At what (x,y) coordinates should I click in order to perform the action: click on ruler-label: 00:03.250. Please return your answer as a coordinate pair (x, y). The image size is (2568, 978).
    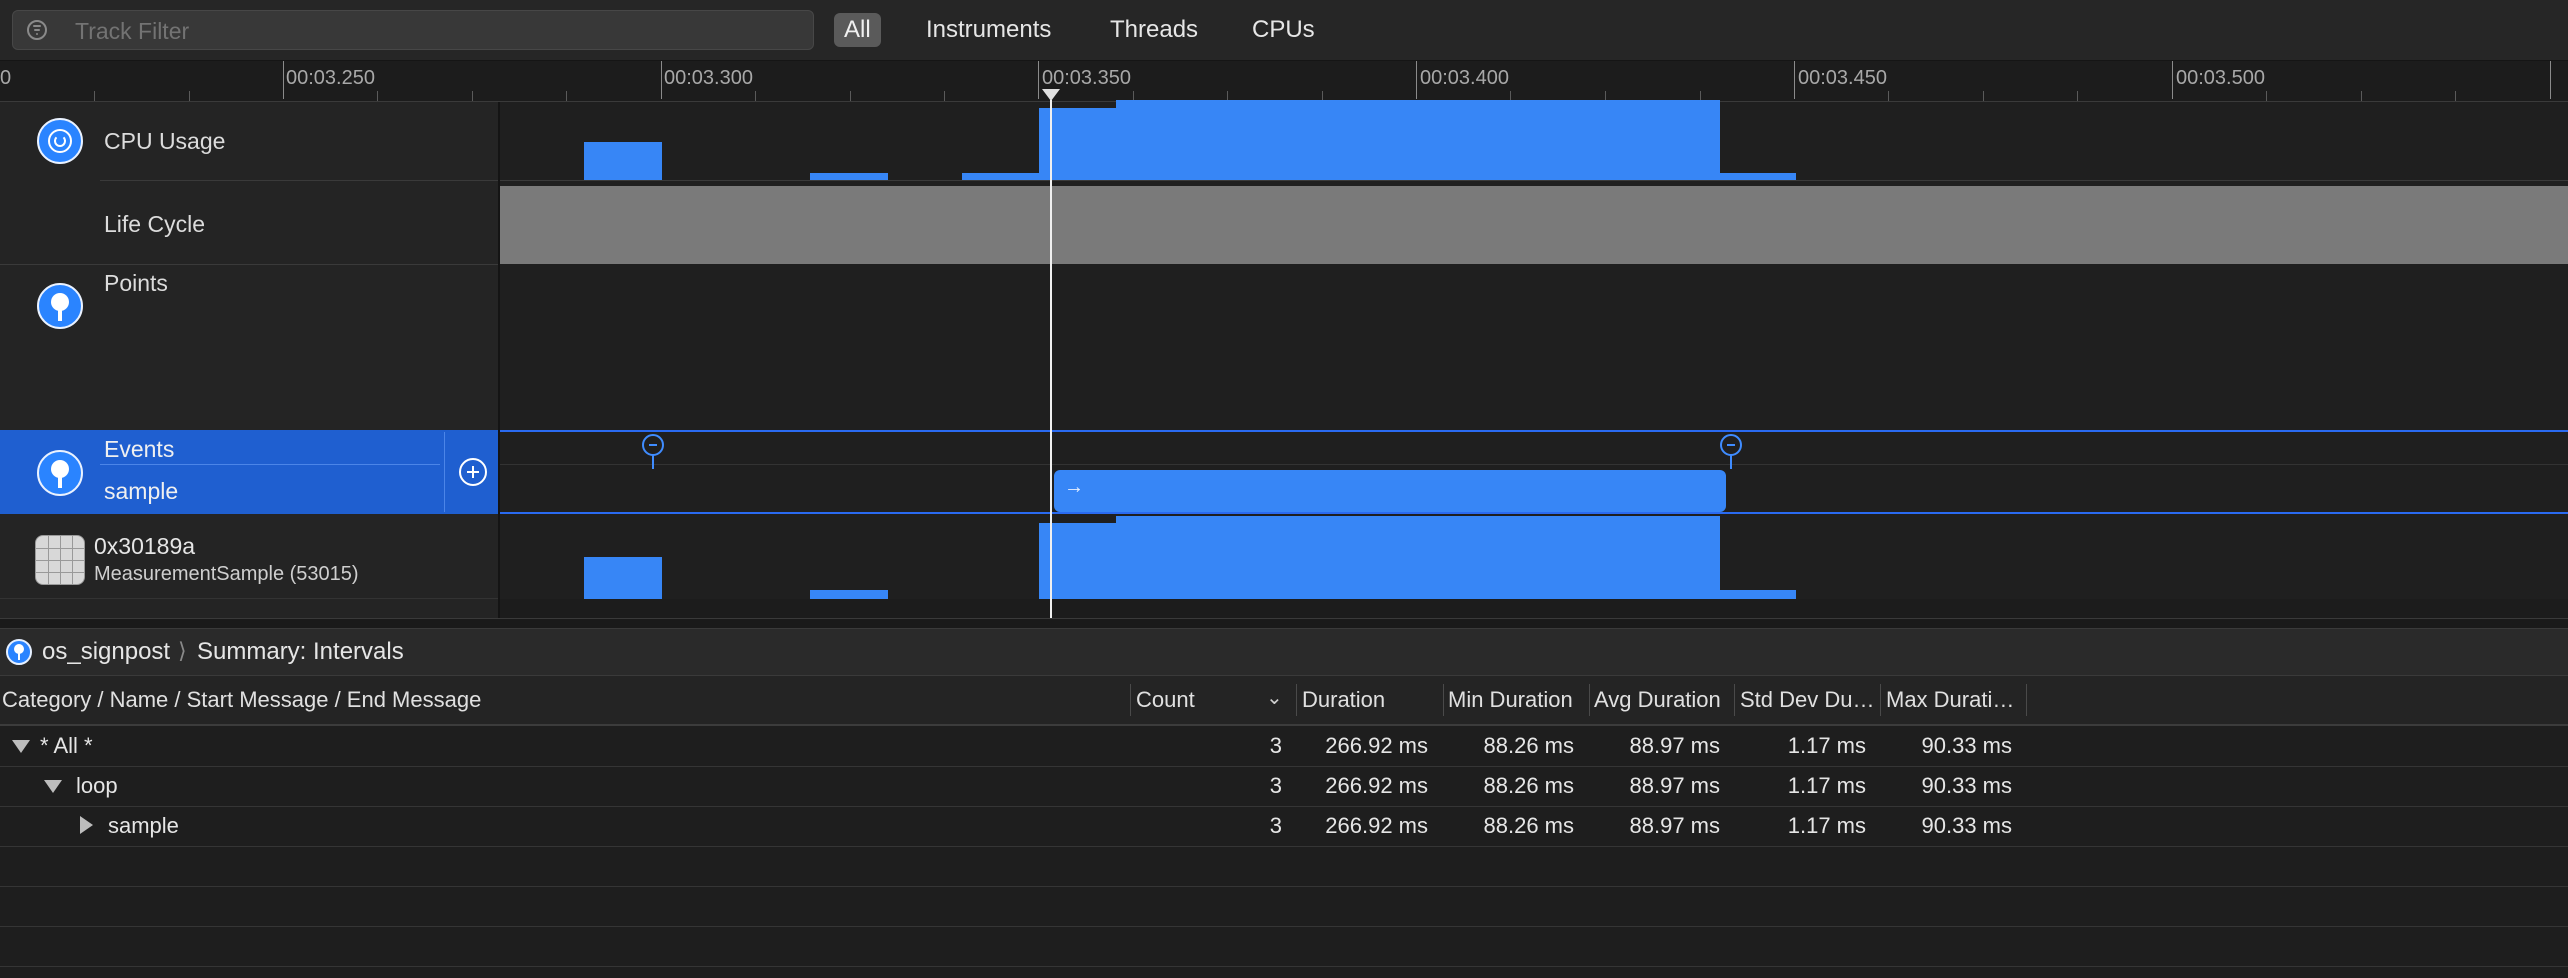
    Looking at the image, I should click on (330, 78).